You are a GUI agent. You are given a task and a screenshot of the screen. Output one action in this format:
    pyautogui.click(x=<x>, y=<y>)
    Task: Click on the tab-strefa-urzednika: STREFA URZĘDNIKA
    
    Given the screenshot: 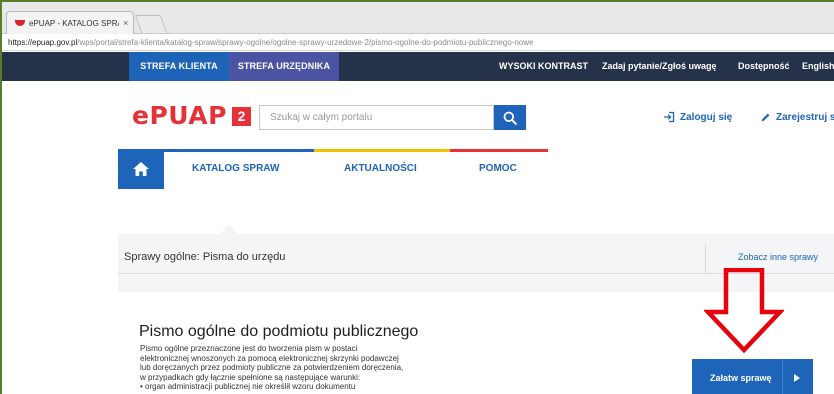 What is the action you would take?
    pyautogui.click(x=284, y=66)
    